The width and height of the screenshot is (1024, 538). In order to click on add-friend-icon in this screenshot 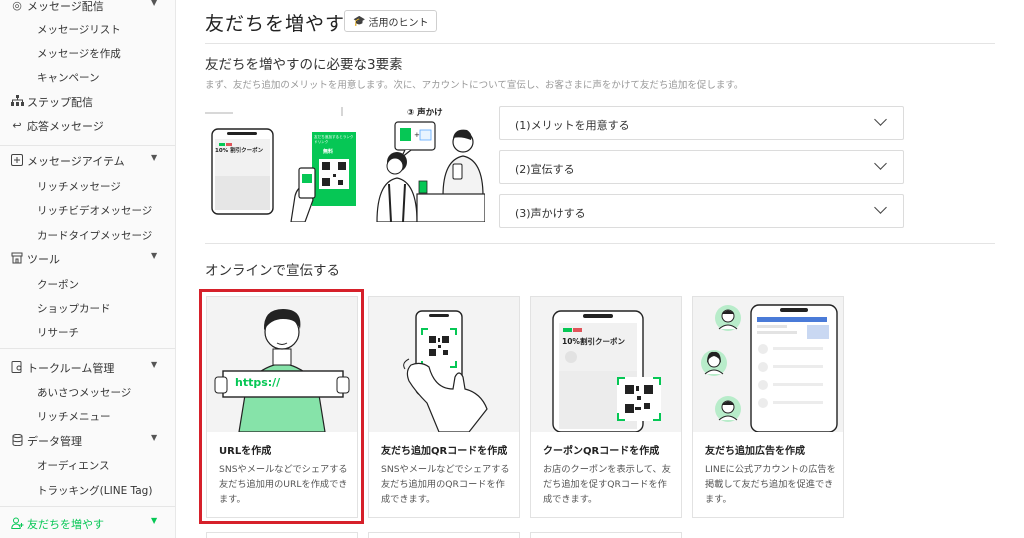, I will do `click(17, 523)`.